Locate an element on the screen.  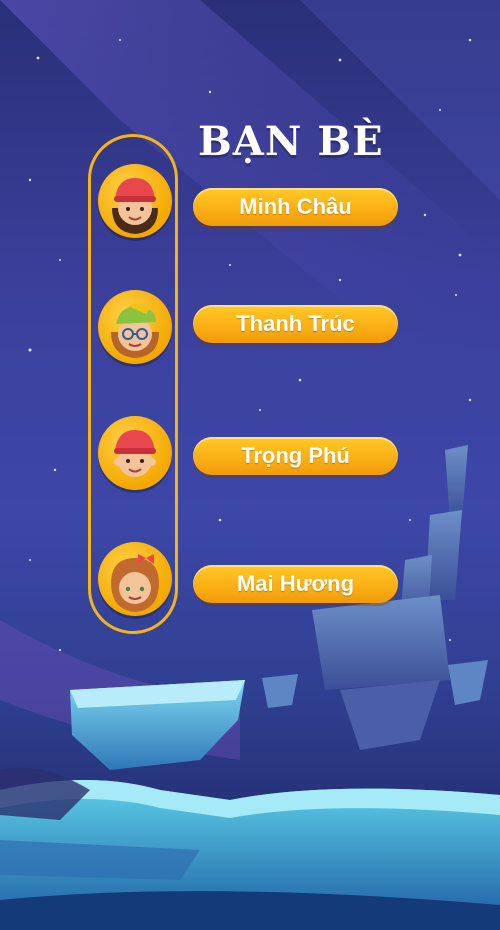
girl-green-cap-glasses-icon is located at coordinates (135, 330).